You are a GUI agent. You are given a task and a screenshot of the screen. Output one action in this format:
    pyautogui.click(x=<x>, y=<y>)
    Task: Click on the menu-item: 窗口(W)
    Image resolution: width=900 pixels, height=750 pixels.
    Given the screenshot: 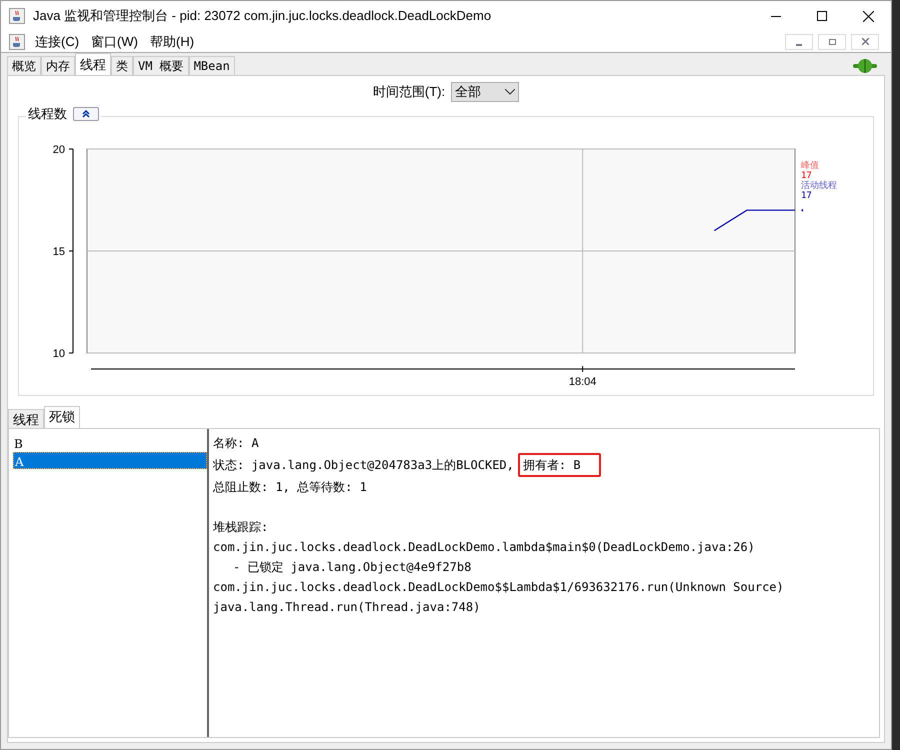 What is the action you would take?
    pyautogui.click(x=114, y=42)
    